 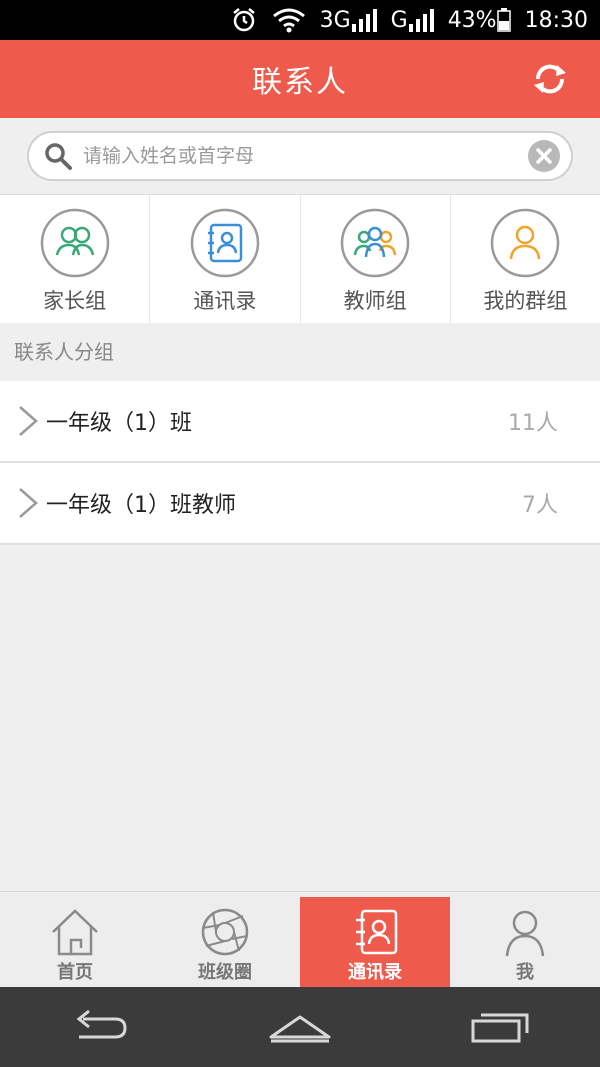 What do you see at coordinates (533, 423) in the screenshot?
I see `group-count: 11人` at bounding box center [533, 423].